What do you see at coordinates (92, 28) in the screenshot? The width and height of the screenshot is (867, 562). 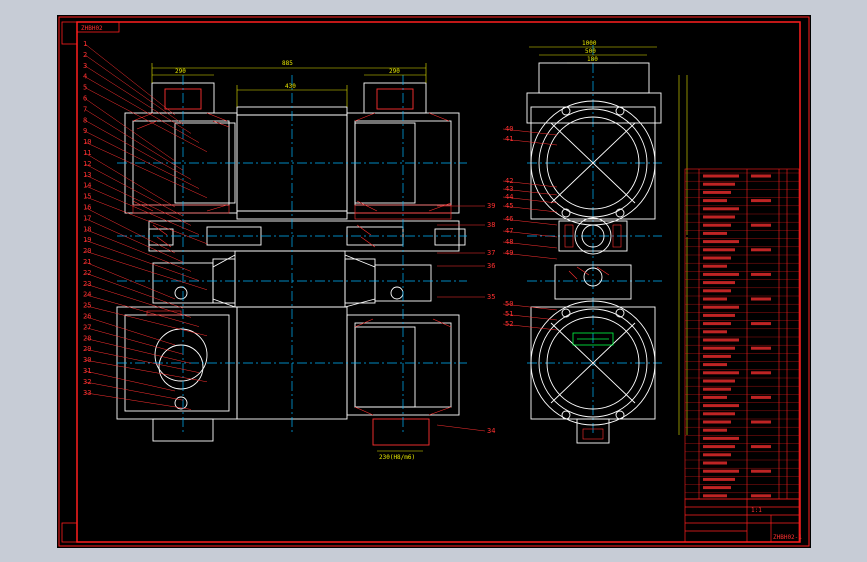 I see `corner-code: ZHBH02` at bounding box center [92, 28].